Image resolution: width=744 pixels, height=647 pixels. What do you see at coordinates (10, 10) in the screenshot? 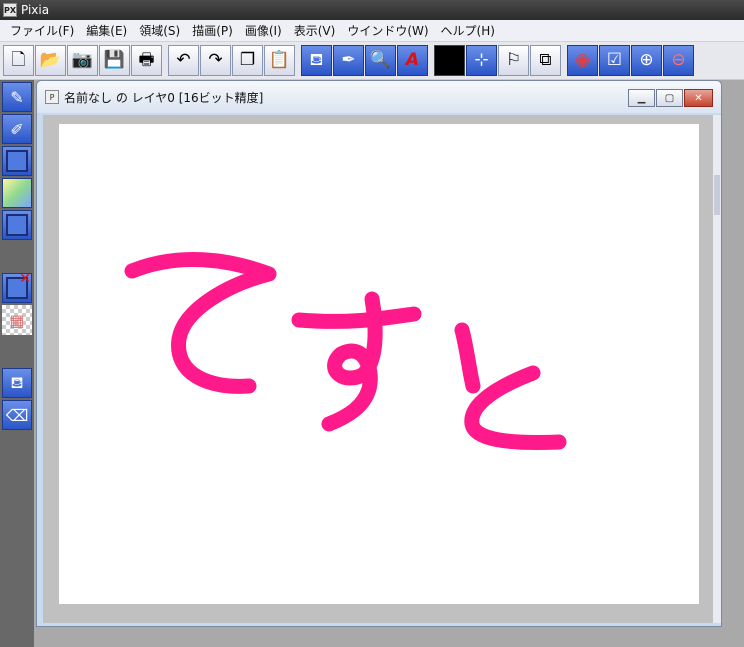
I see `pixia-logo-icon: PX` at bounding box center [10, 10].